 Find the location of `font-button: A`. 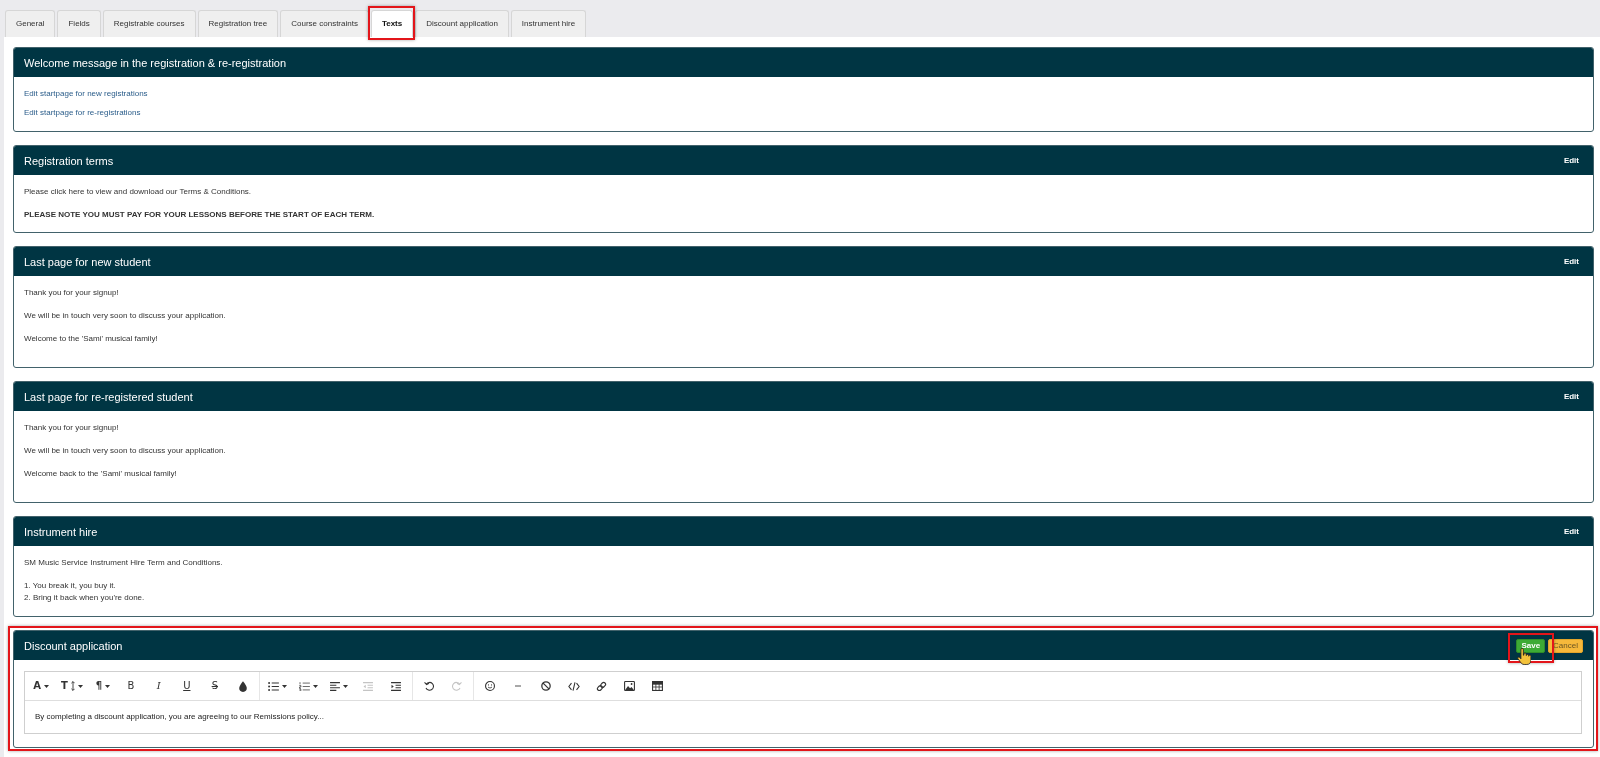

font-button: A is located at coordinates (41, 686).